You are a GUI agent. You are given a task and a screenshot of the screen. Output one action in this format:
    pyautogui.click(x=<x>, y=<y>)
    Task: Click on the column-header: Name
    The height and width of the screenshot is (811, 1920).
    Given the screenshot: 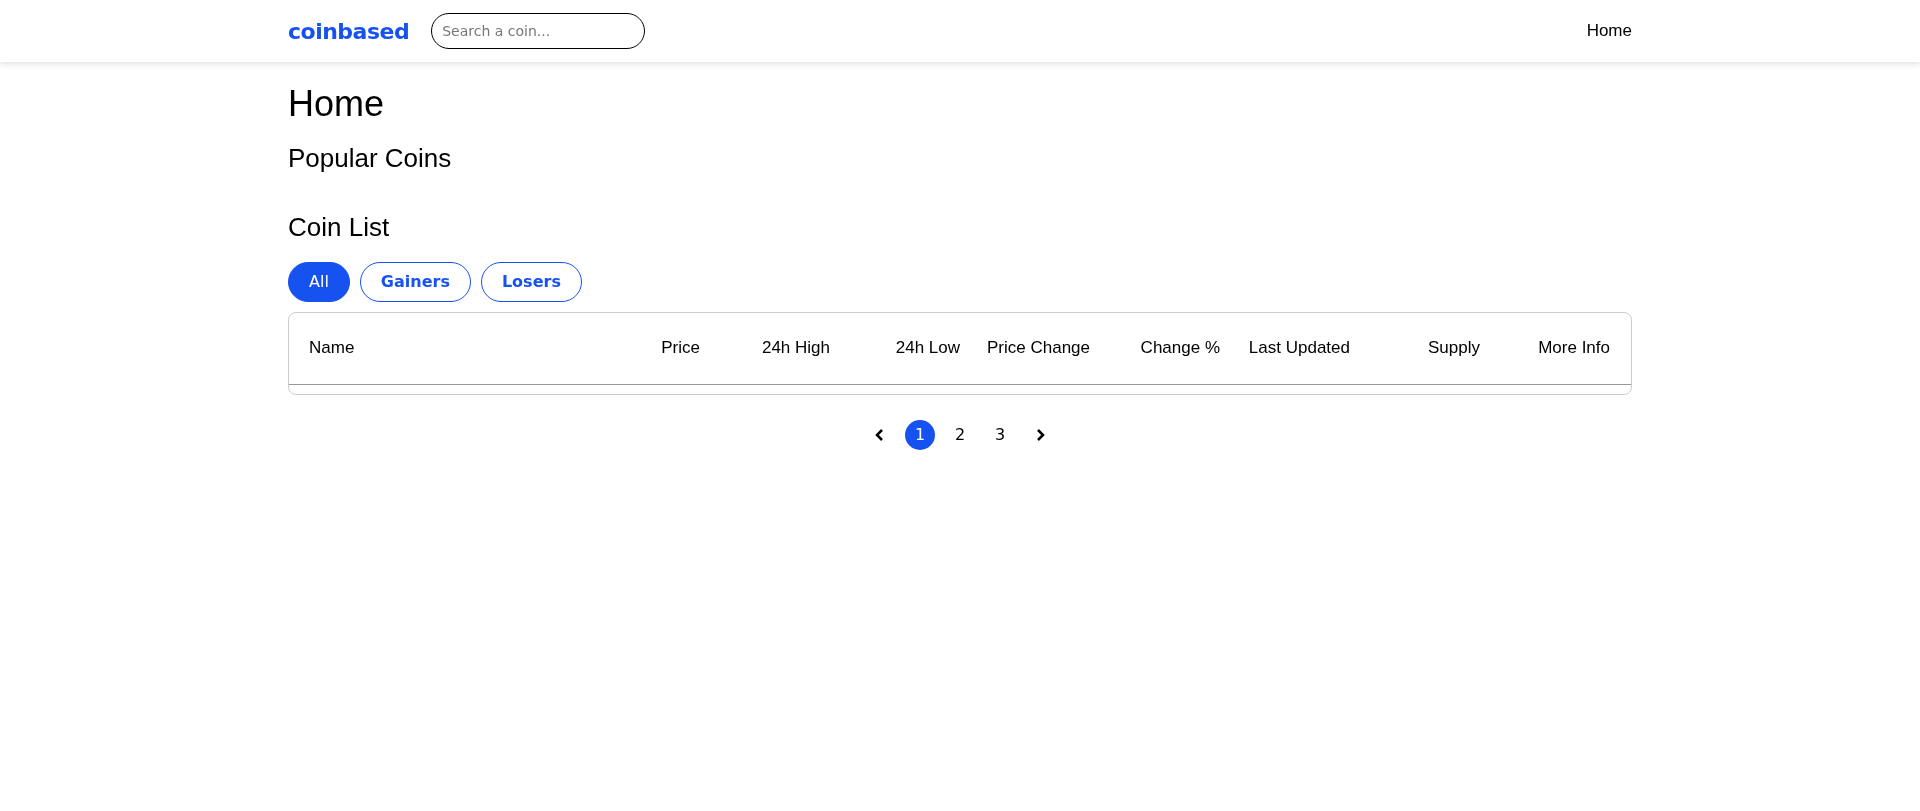 What is the action you would take?
    pyautogui.click(x=332, y=348)
    